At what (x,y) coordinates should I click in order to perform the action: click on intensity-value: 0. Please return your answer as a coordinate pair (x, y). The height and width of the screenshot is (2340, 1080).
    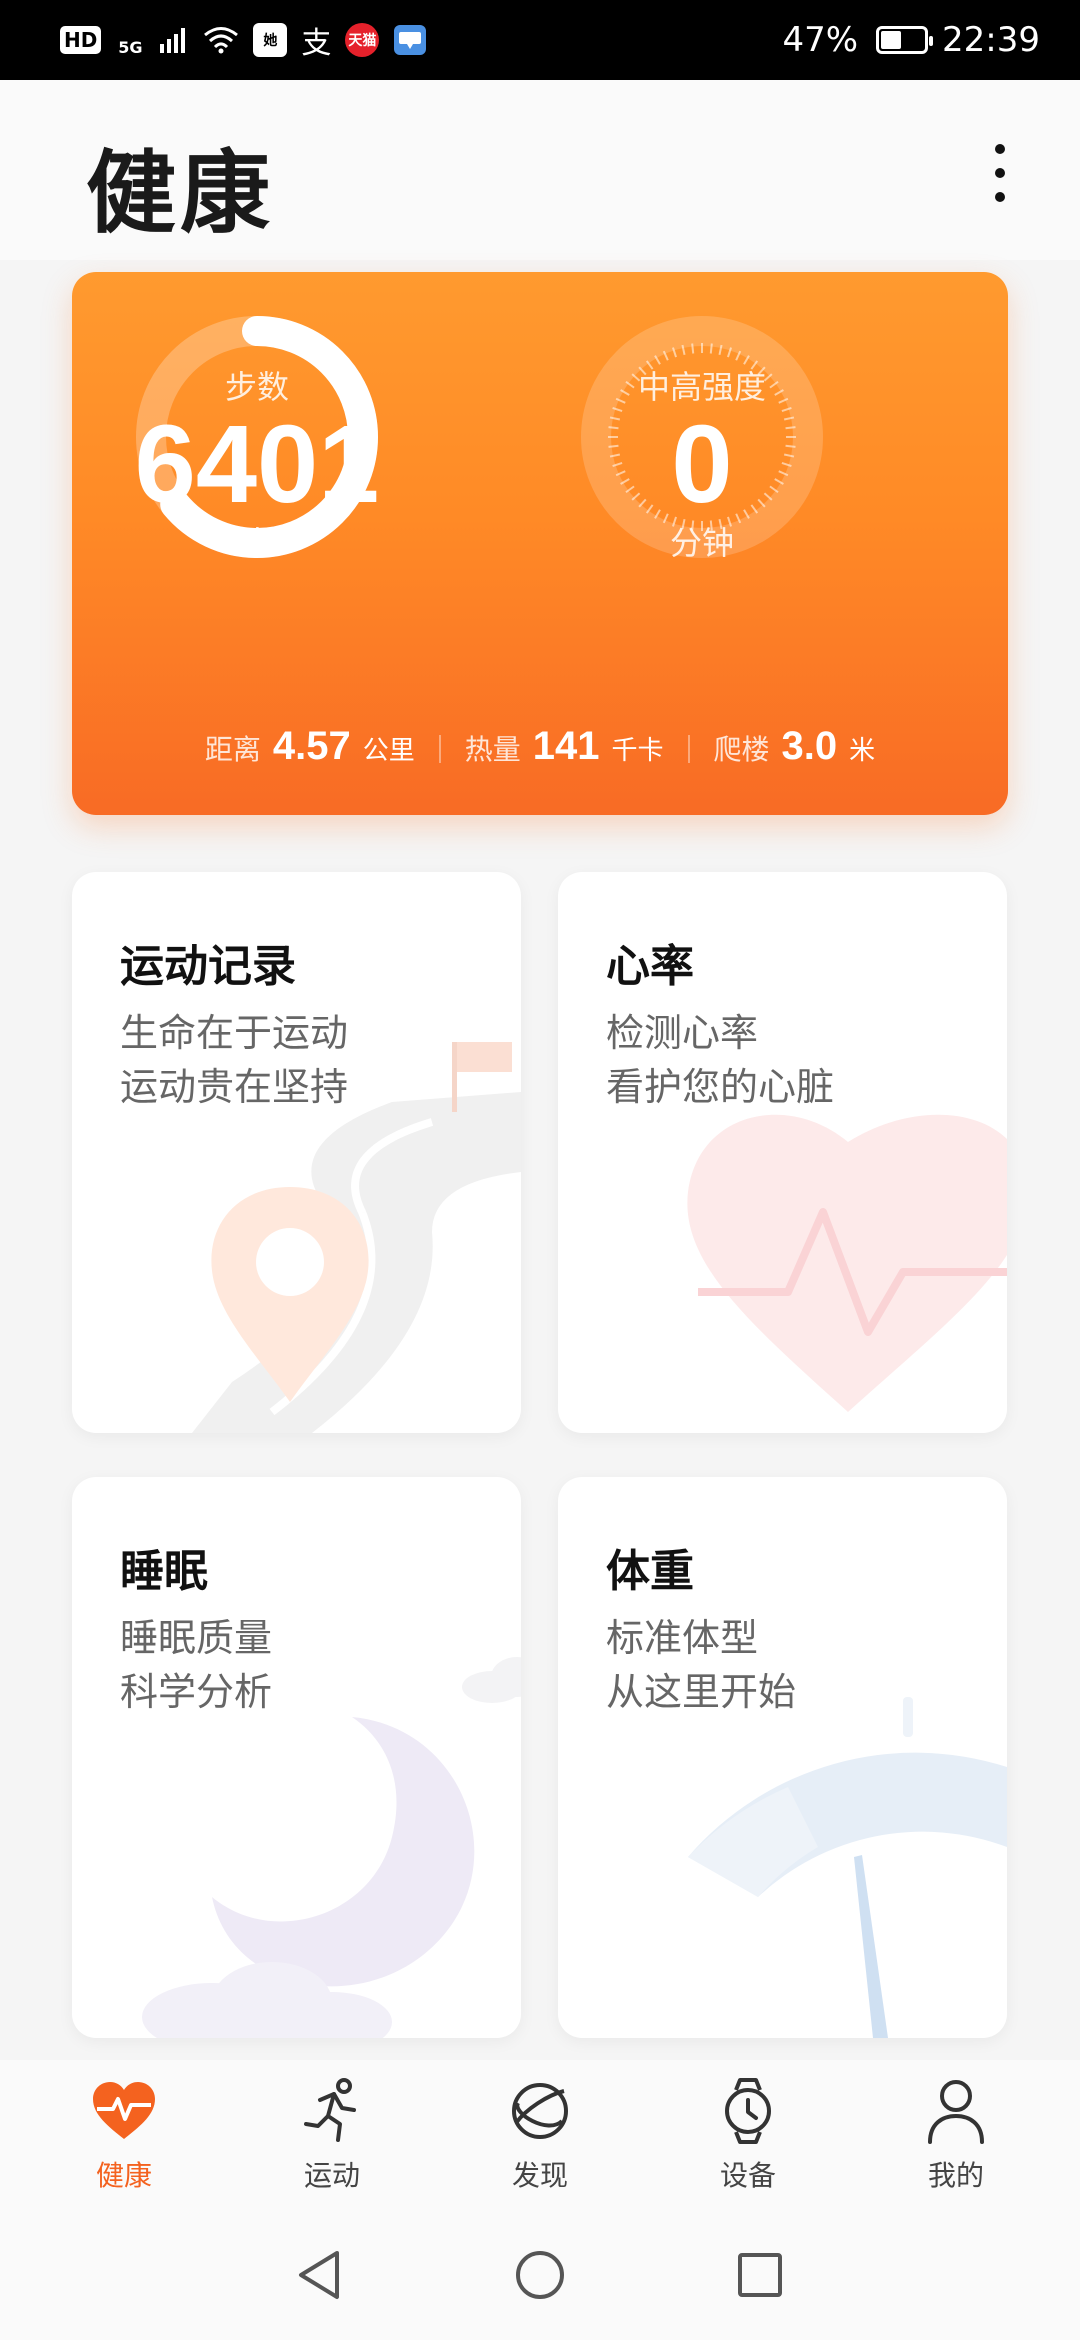
    Looking at the image, I should click on (702, 464).